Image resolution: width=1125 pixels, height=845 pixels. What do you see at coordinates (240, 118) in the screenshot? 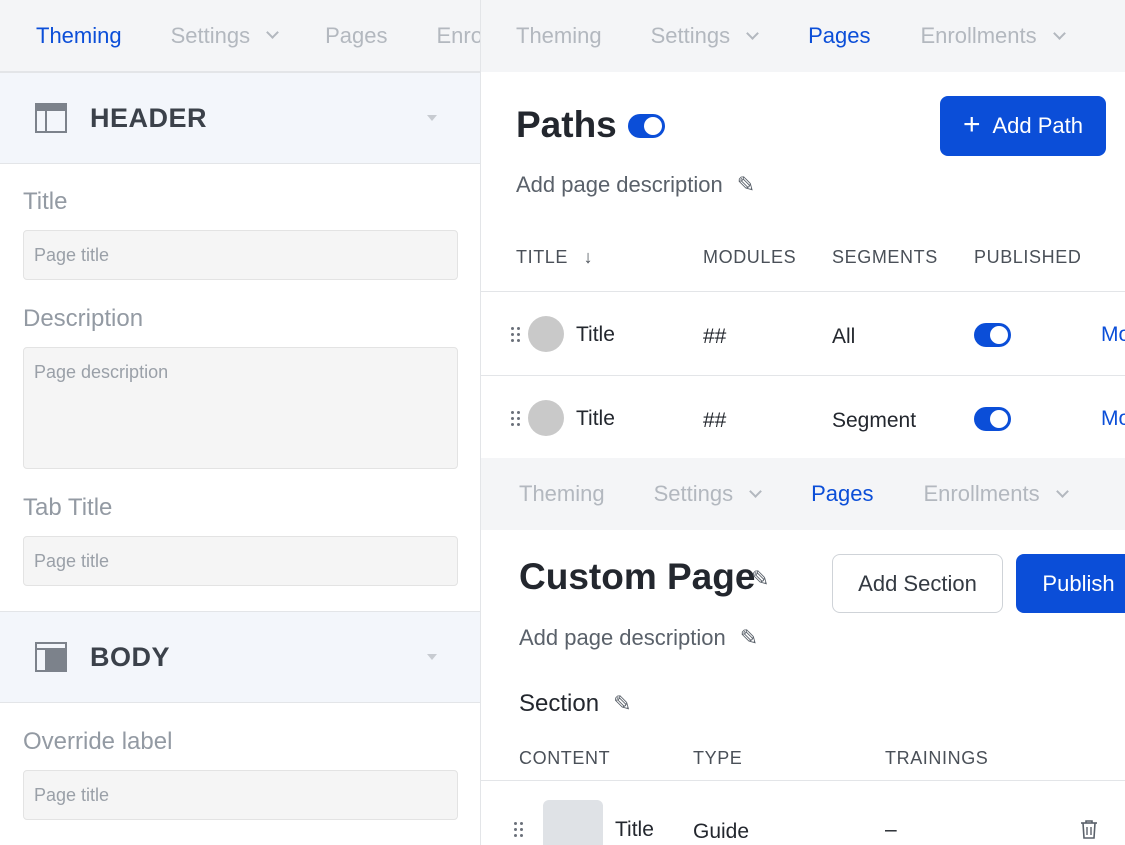
I see `header-section-toggle: HEADER` at bounding box center [240, 118].